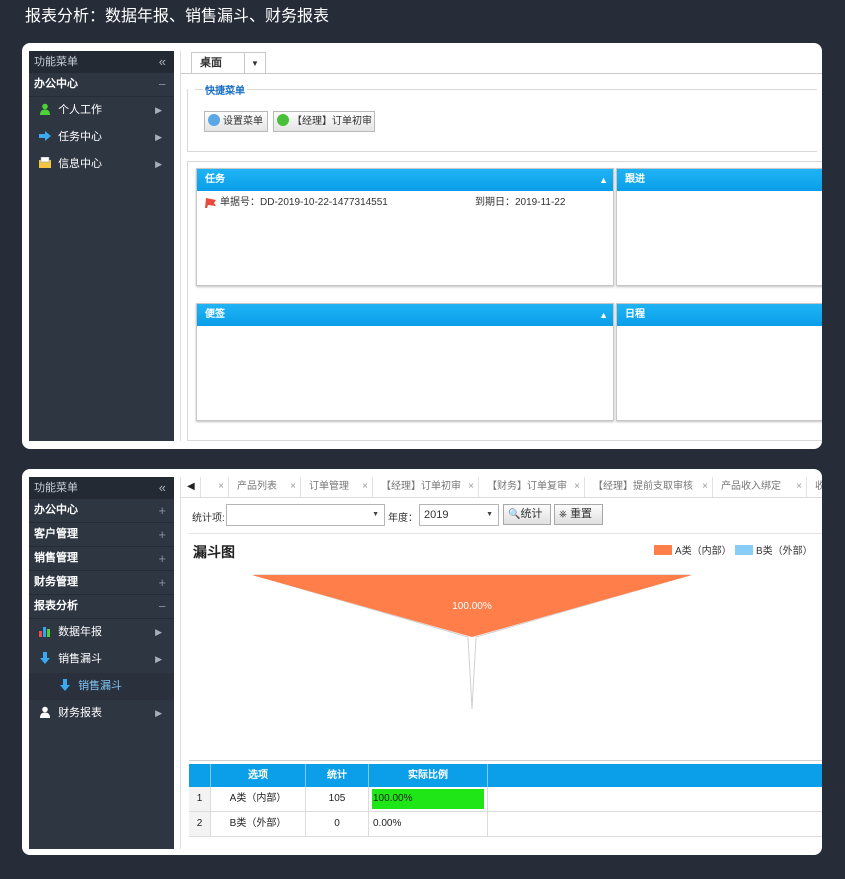 The height and width of the screenshot is (879, 845). I want to click on tab-order-management: 订单管理 ×, so click(337, 487).